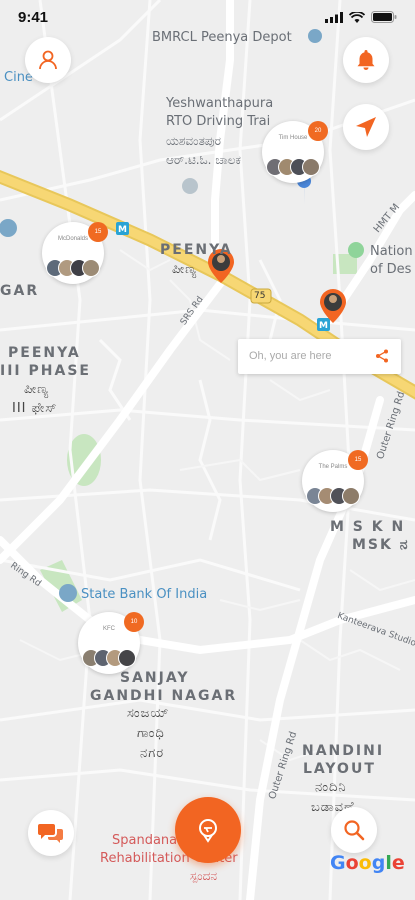  I want to click on poi-marker-rto, so click(190, 186).